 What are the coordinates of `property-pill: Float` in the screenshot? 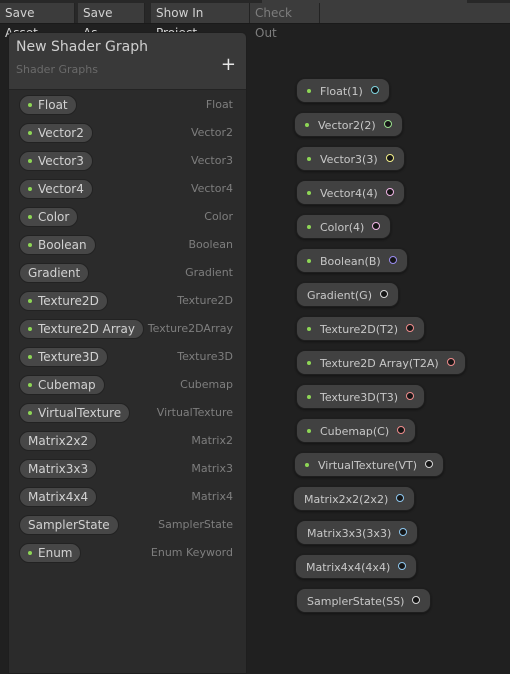 It's located at (48, 105).